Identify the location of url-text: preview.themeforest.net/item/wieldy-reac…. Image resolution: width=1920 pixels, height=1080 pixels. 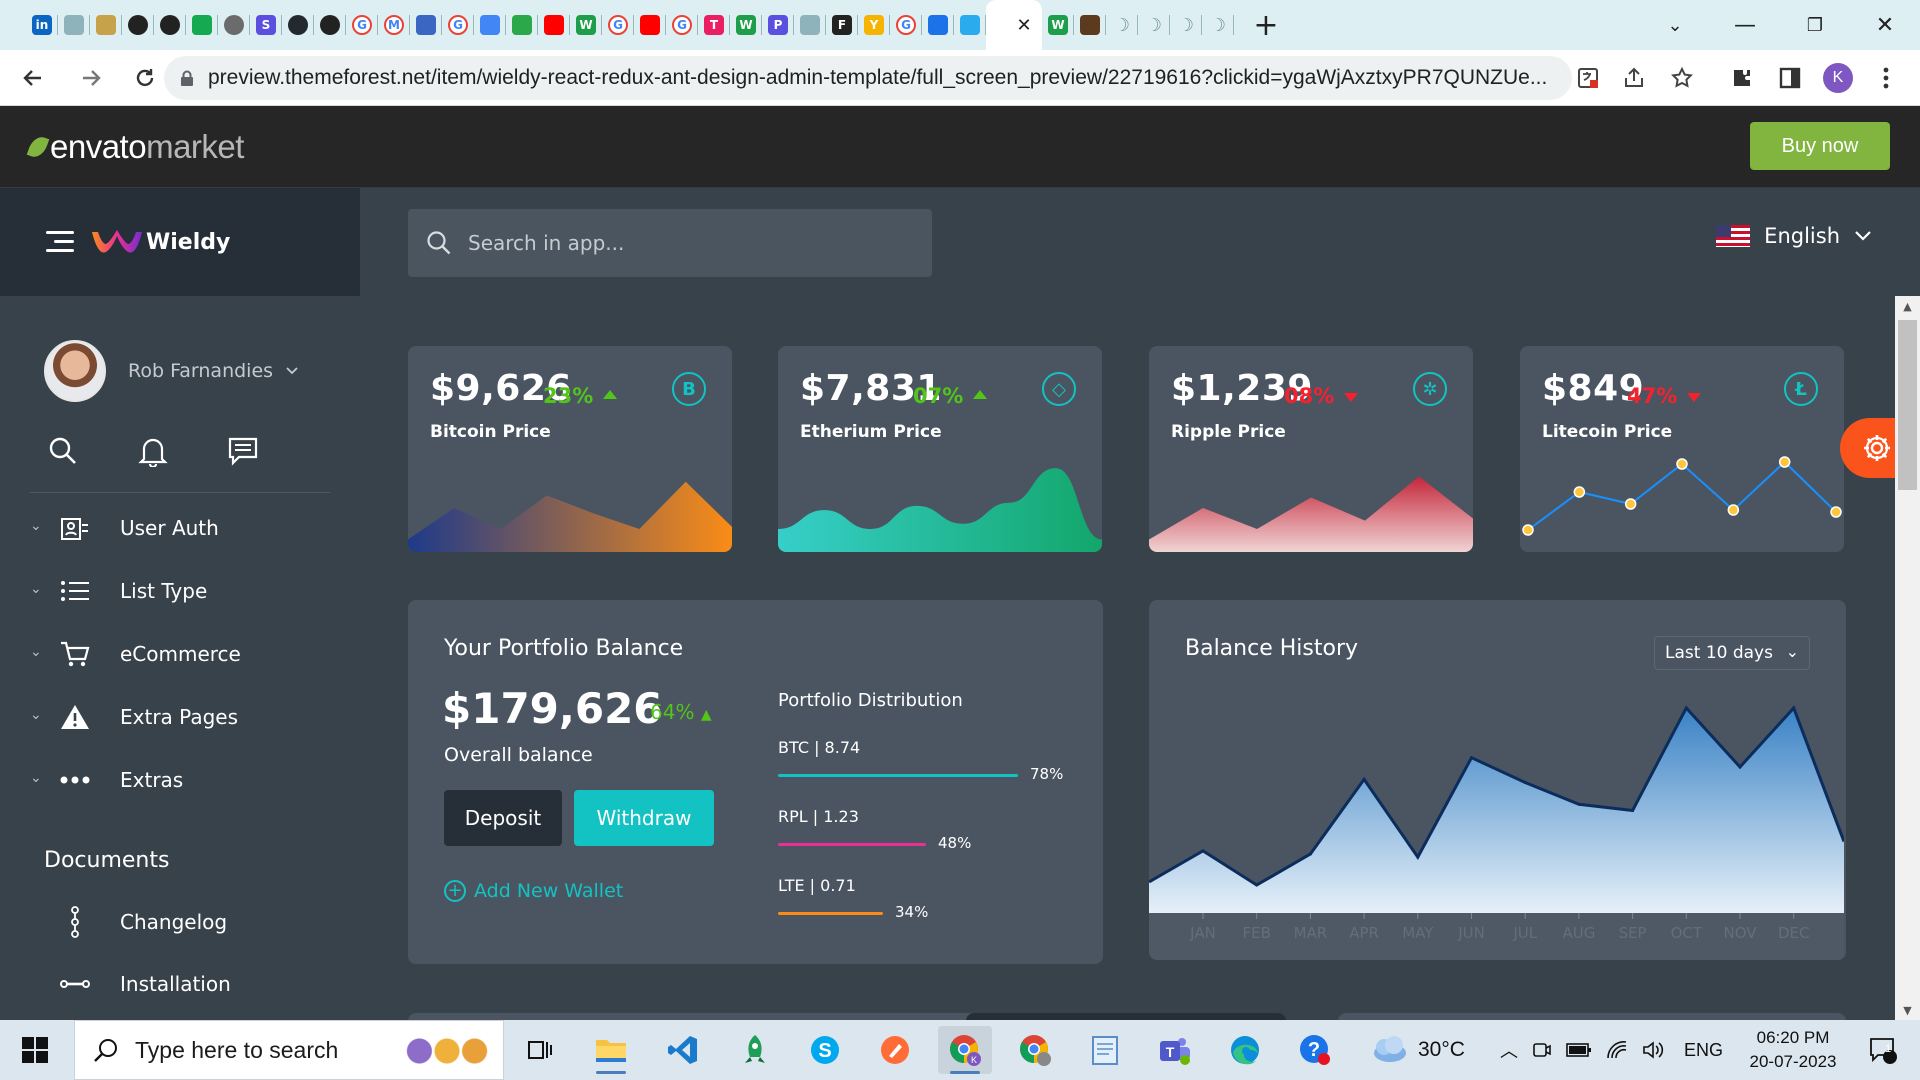
(880, 78).